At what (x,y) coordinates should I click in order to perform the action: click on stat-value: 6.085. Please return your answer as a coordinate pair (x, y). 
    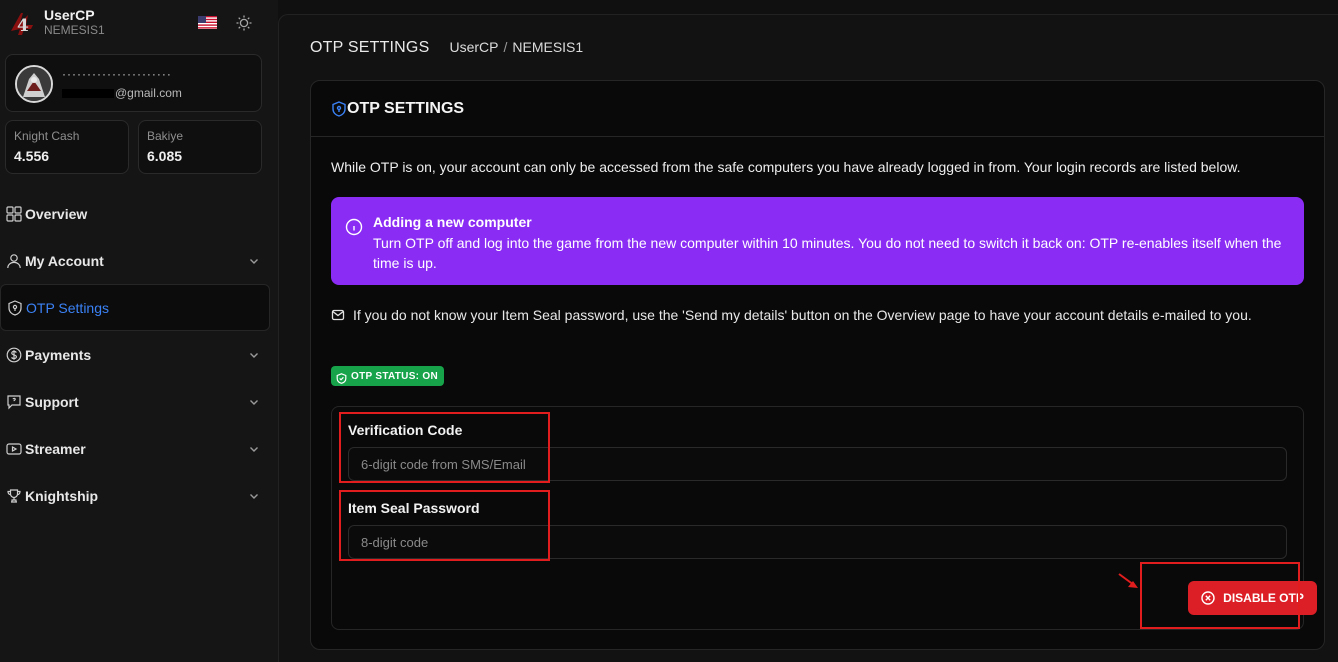
    Looking at the image, I should click on (165, 156).